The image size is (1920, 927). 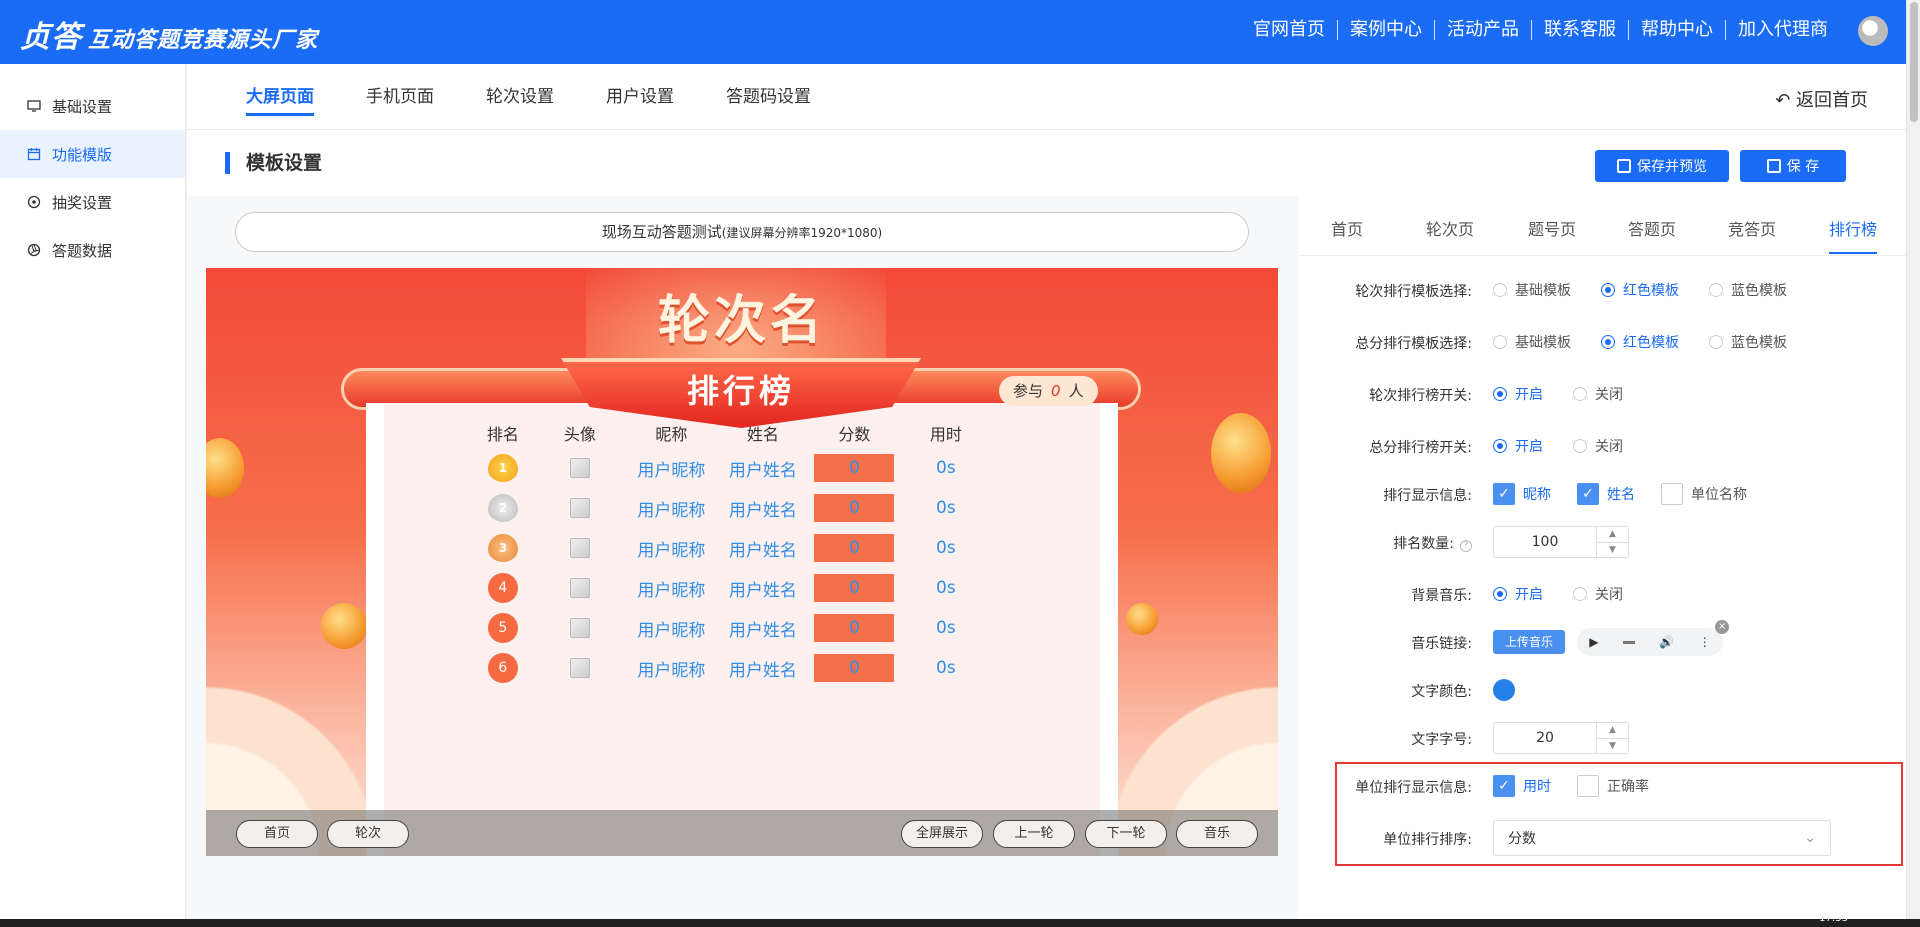 What do you see at coordinates (92, 250) in the screenshot?
I see `sidebar-item-answer-data: 答题数据` at bounding box center [92, 250].